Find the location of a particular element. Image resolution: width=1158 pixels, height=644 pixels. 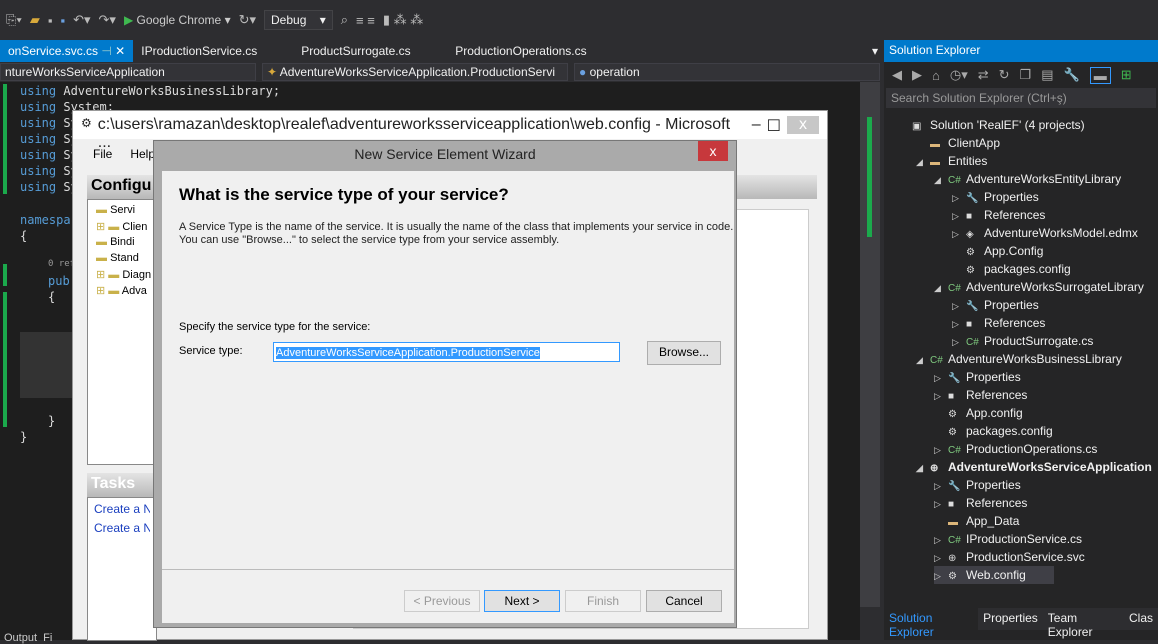

tree-item: ◢ C# AdventureWorksEntityLibrary is located at coordinates (1027, 179).